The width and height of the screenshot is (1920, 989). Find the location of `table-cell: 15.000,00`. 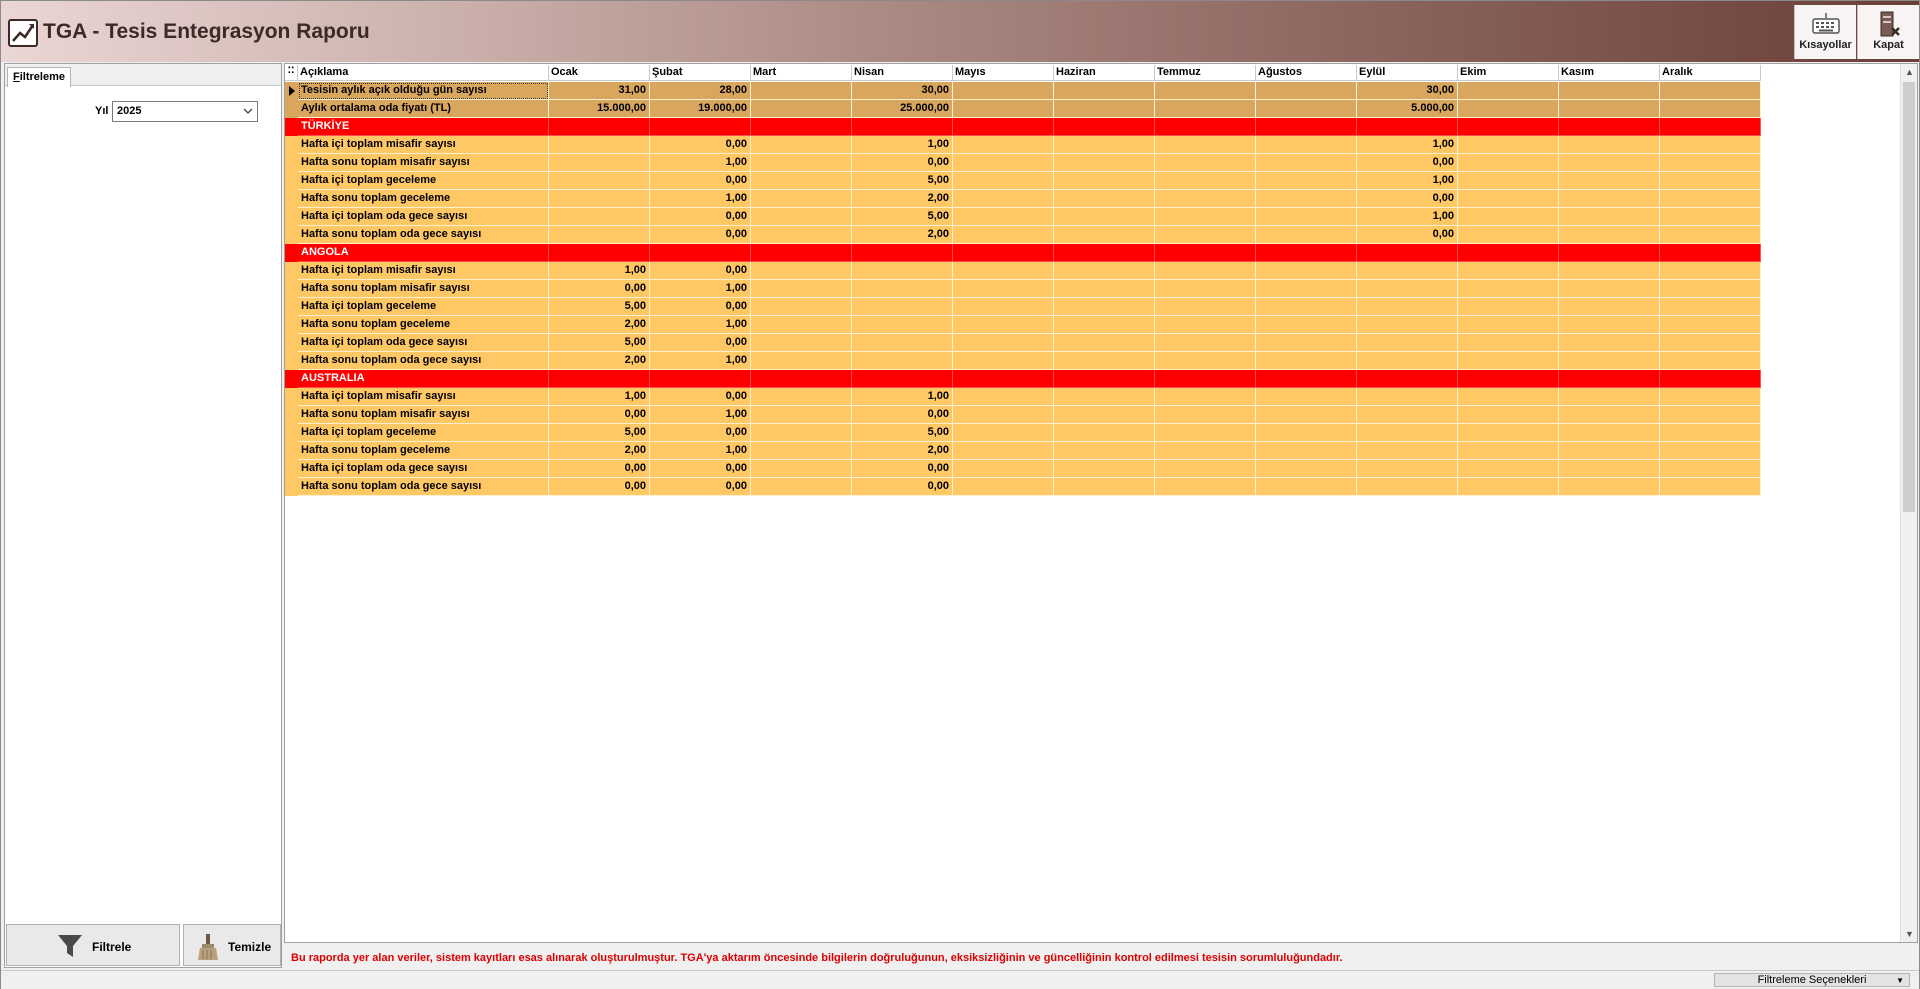

table-cell: 15.000,00 is located at coordinates (599, 109).